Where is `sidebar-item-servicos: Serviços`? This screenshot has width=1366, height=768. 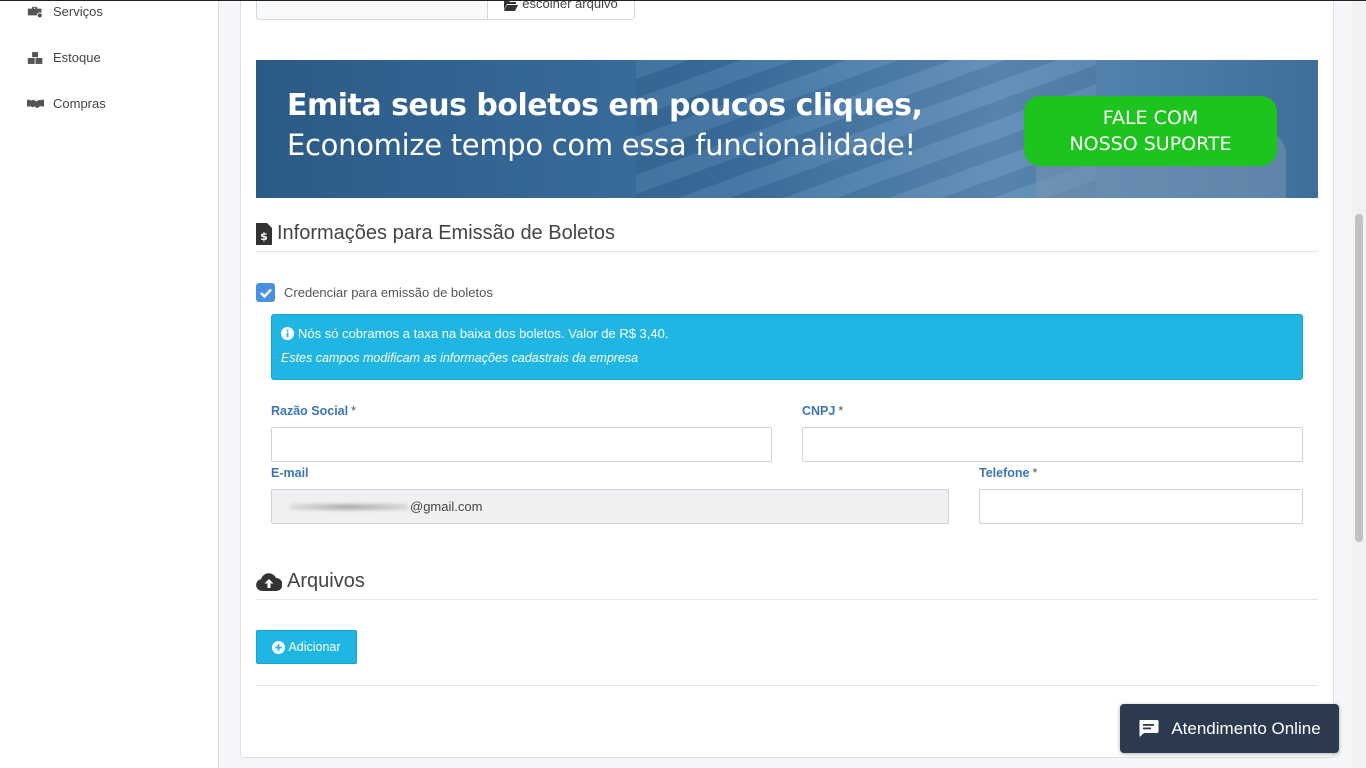
sidebar-item-servicos: Serviços is located at coordinates (65, 11).